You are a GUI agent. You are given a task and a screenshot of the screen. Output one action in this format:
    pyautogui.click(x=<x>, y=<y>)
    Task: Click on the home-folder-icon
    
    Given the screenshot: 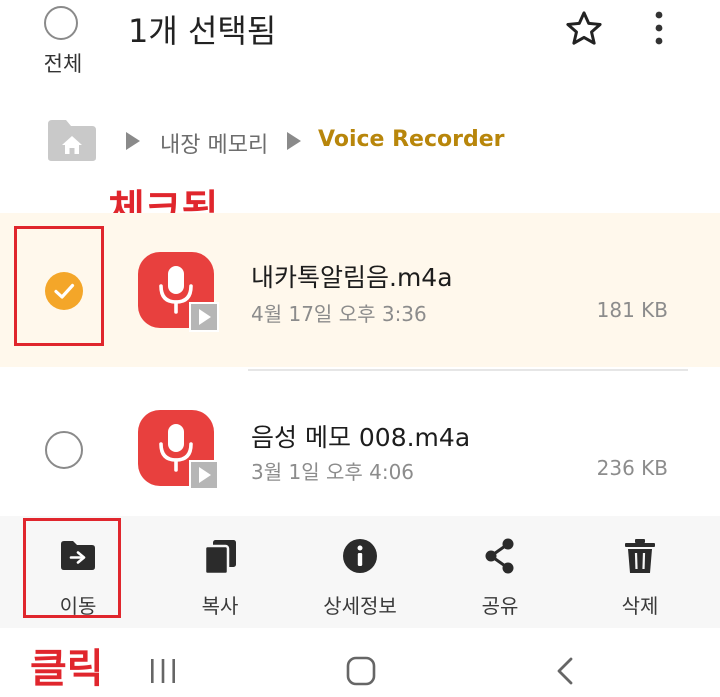 What is the action you would take?
    pyautogui.click(x=72, y=140)
    